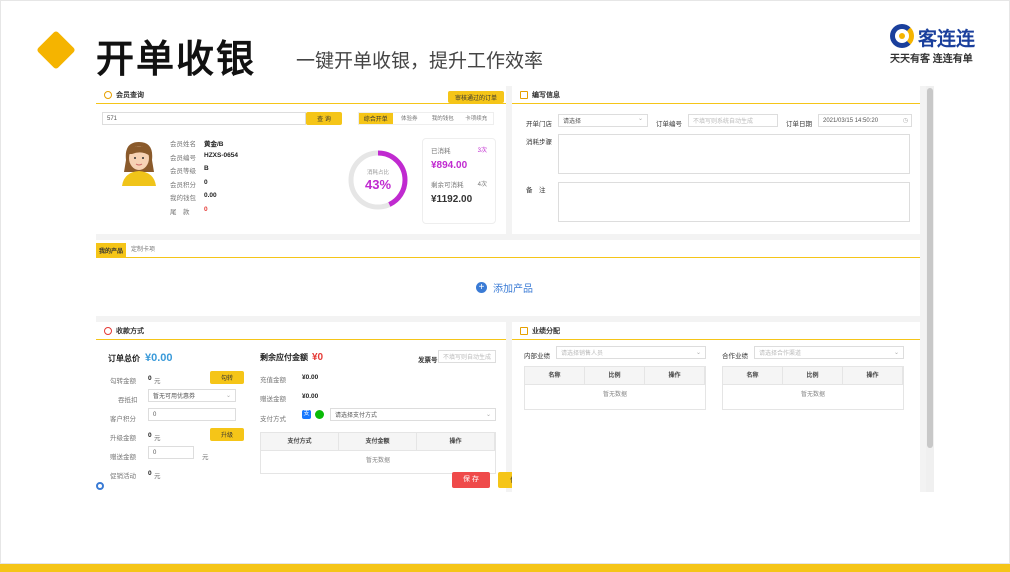  I want to click on consumed-amount: ¥894.00, so click(449, 165).